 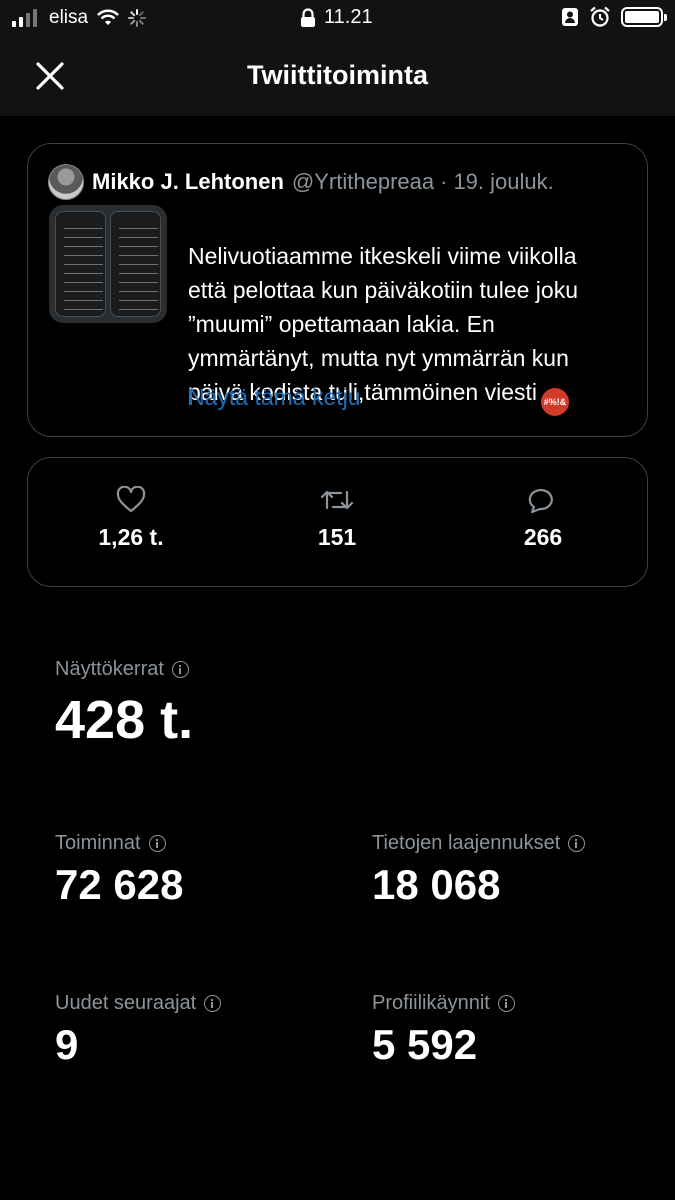 I want to click on screenshot-page-left, so click(x=80, y=264).